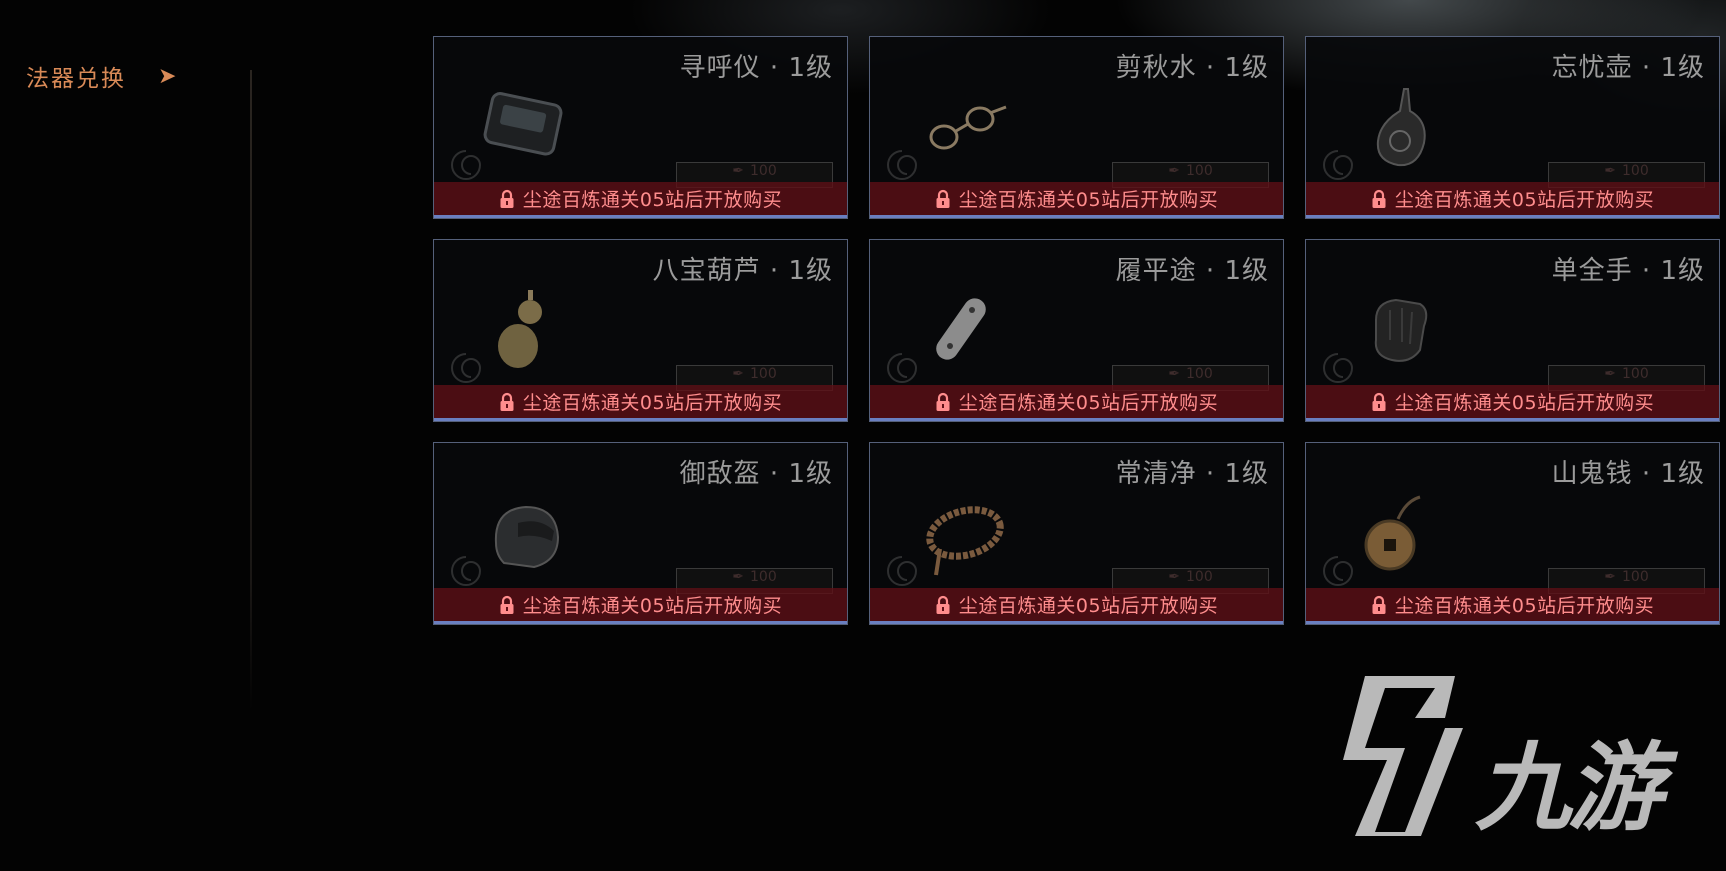 The height and width of the screenshot is (871, 1726). I want to click on item-title: 寻呼仪 · 1级, so click(756, 68).